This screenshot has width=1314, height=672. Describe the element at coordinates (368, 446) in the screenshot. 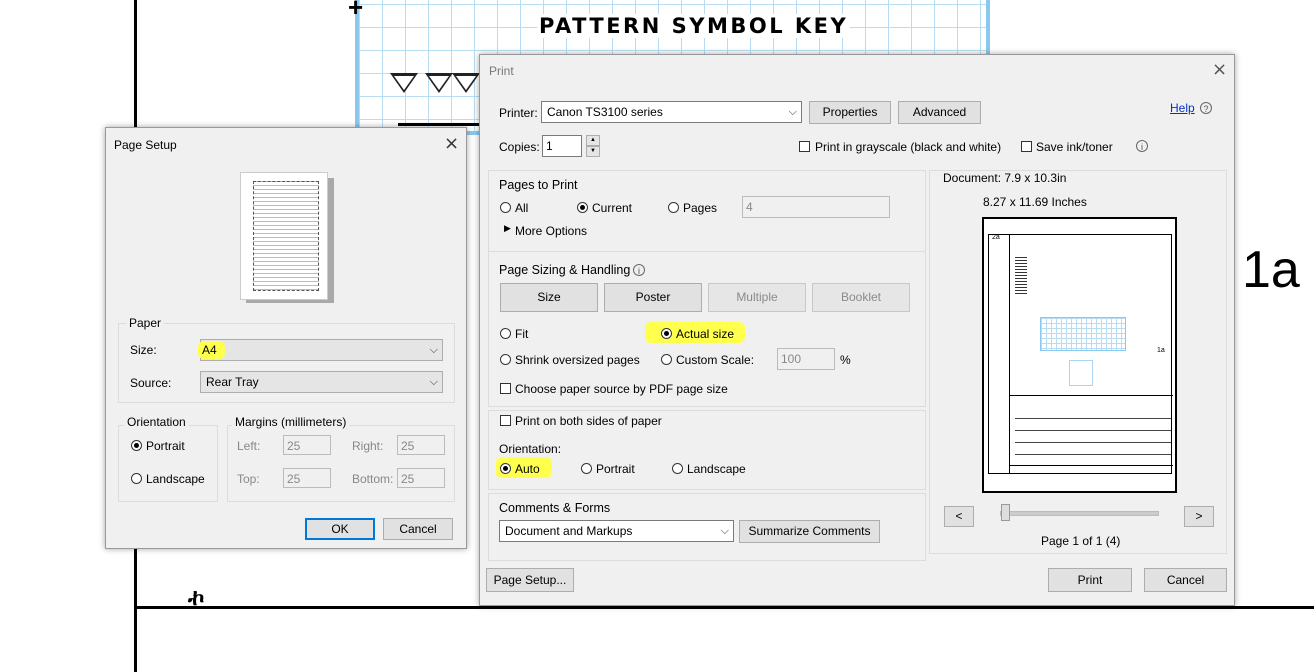

I see `right-margin-label: Right:` at that location.